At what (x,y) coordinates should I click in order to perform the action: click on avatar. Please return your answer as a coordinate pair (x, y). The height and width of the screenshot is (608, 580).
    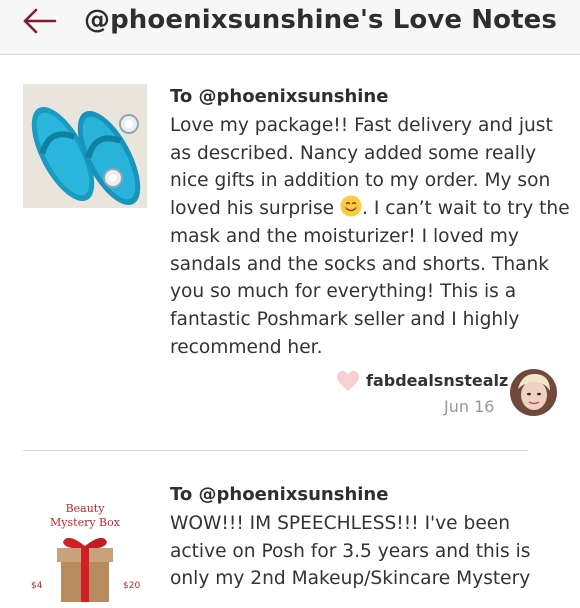
    Looking at the image, I should click on (533, 392).